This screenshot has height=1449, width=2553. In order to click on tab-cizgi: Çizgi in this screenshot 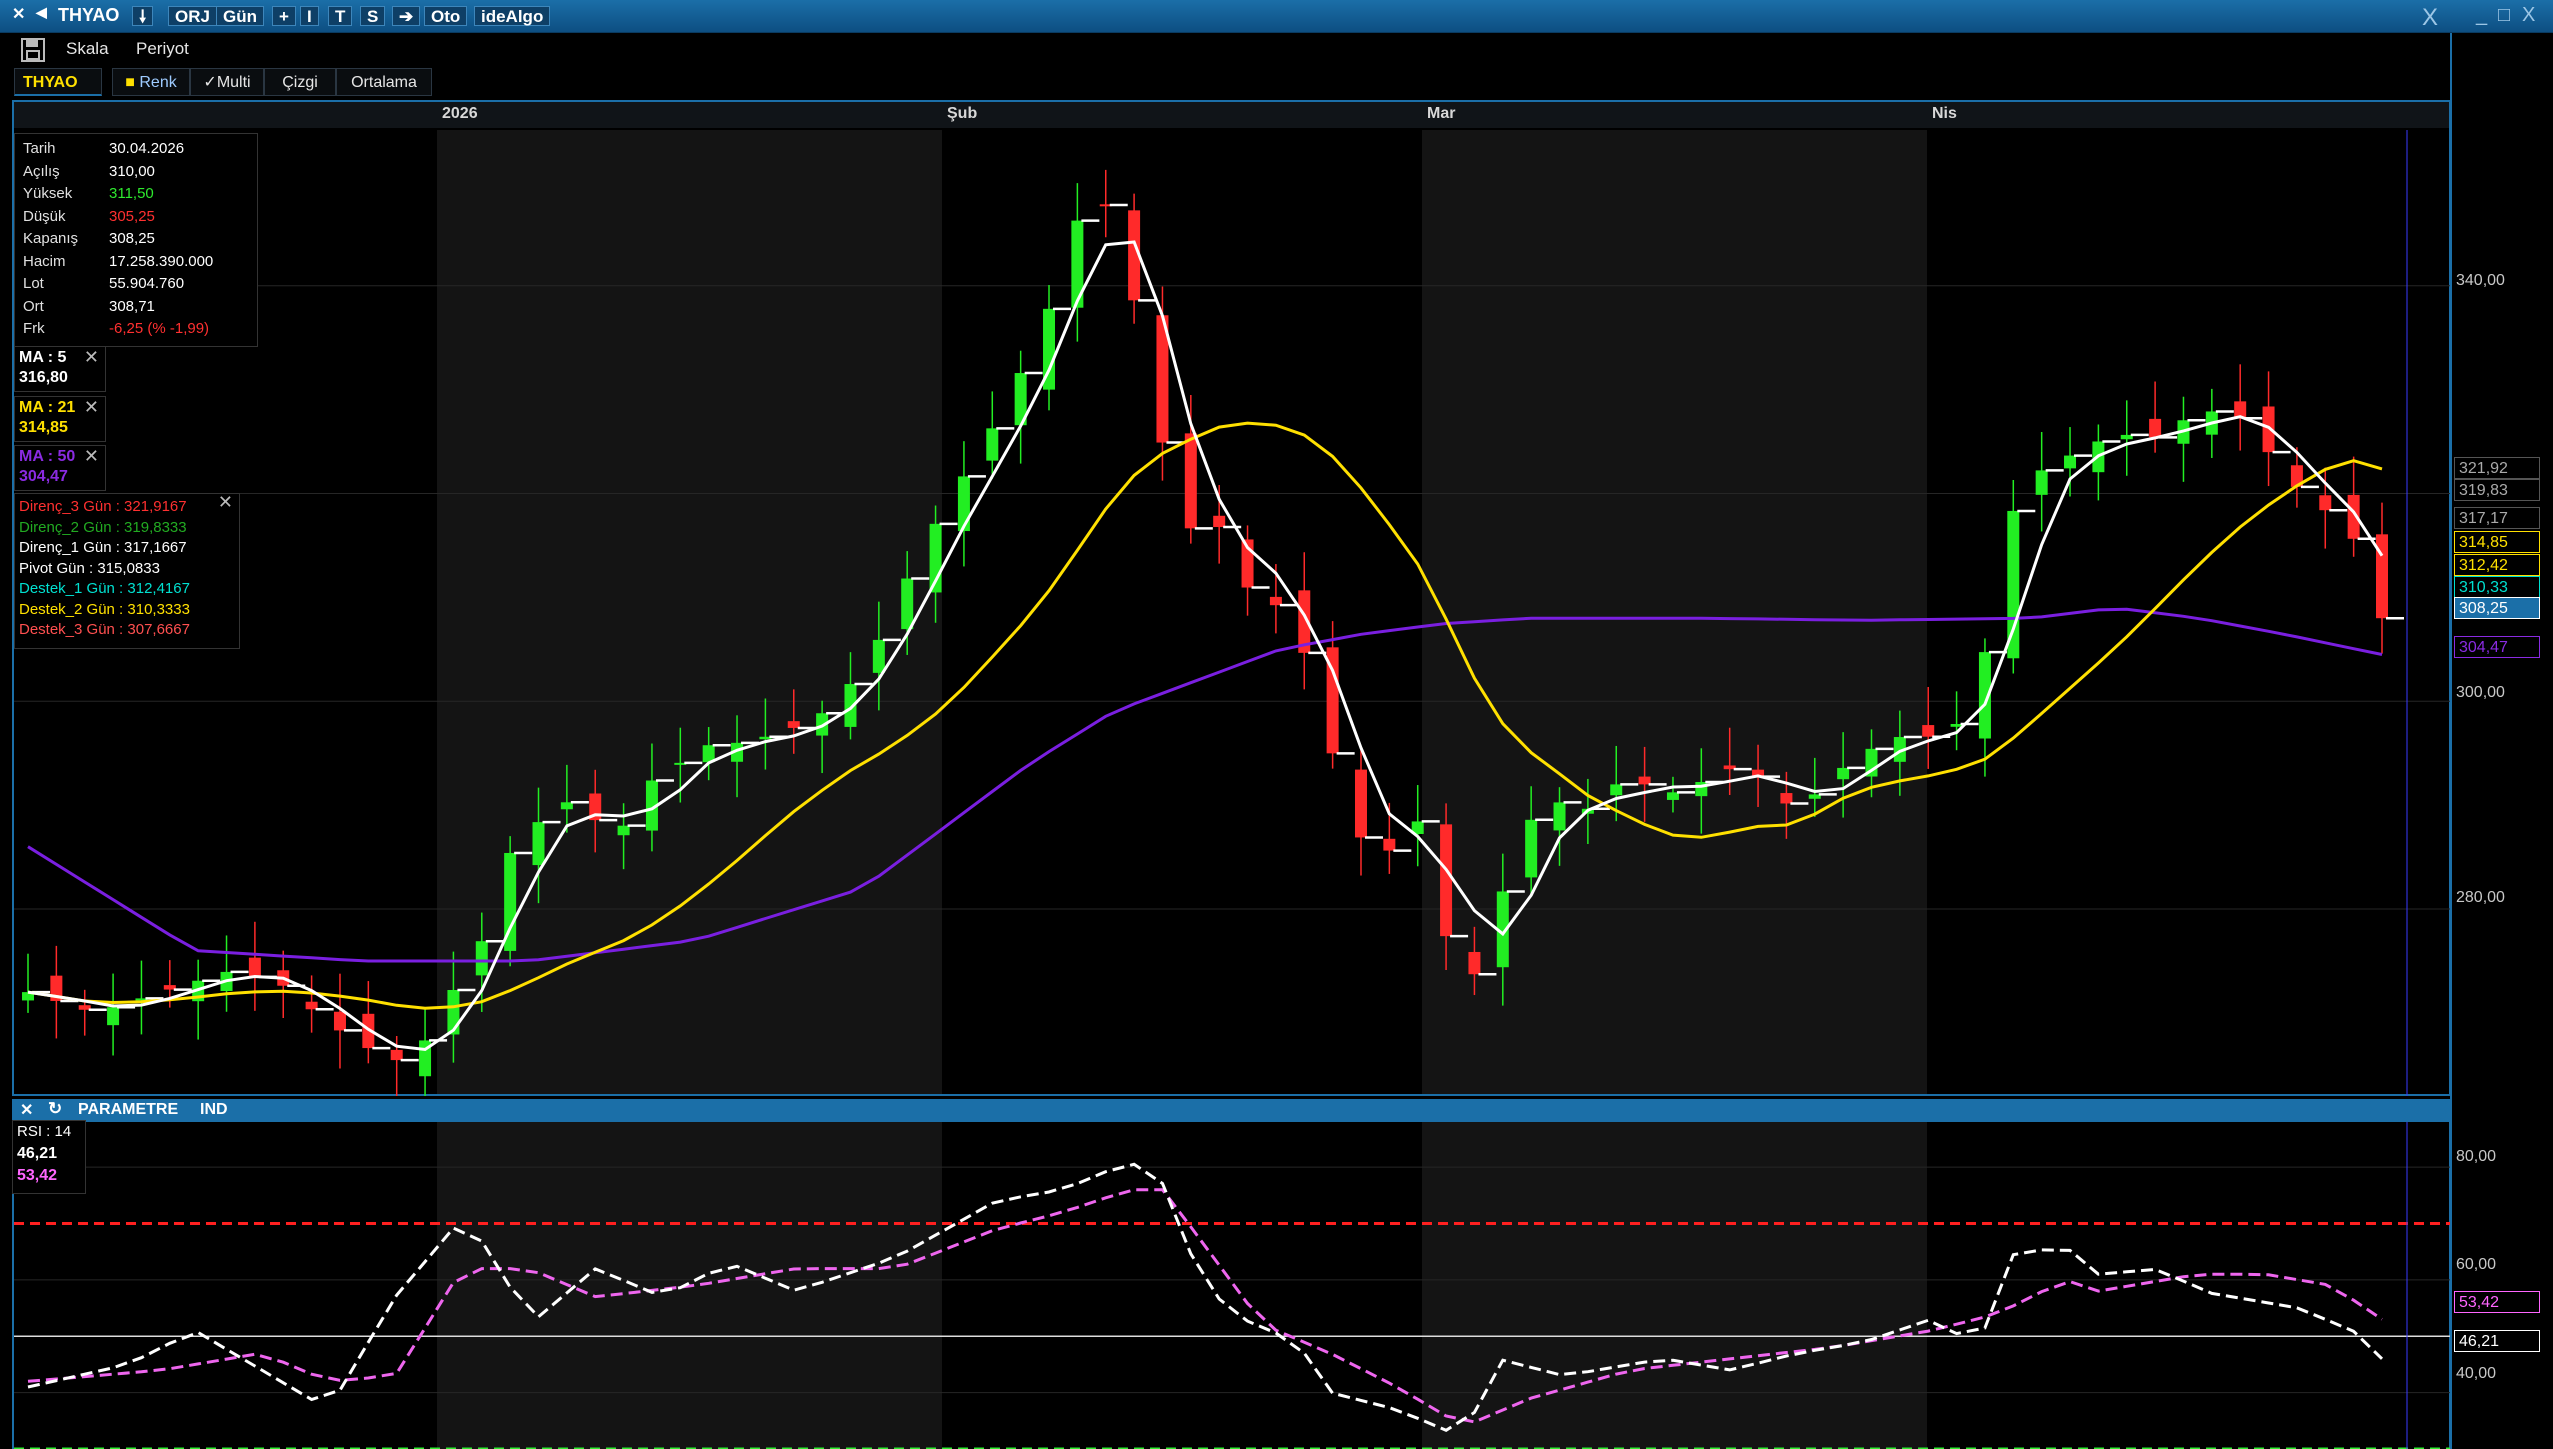, I will do `click(300, 82)`.